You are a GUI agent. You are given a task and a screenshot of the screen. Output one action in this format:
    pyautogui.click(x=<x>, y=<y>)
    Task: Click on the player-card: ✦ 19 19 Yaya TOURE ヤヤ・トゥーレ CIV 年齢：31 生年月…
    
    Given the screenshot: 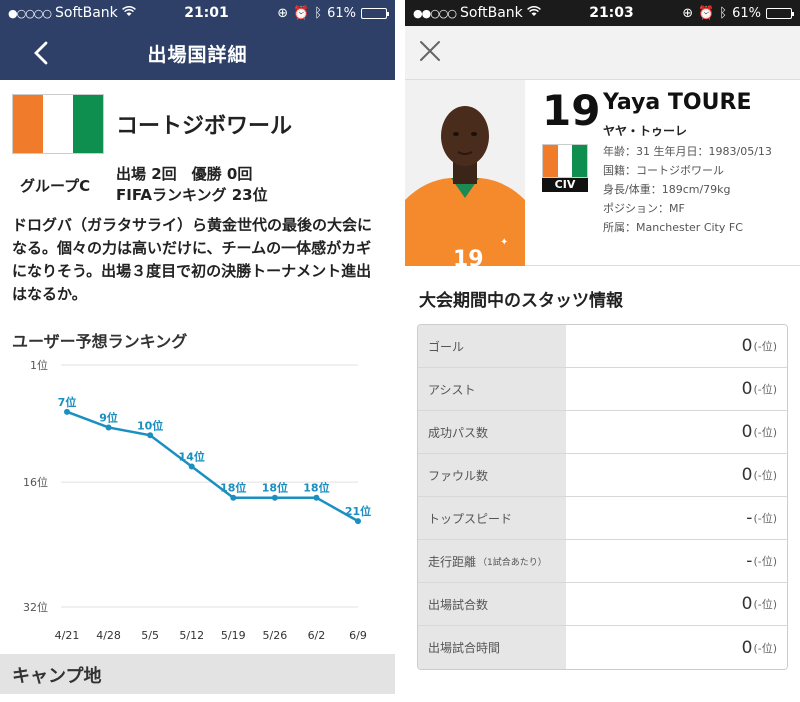 What is the action you would take?
    pyautogui.click(x=602, y=173)
    